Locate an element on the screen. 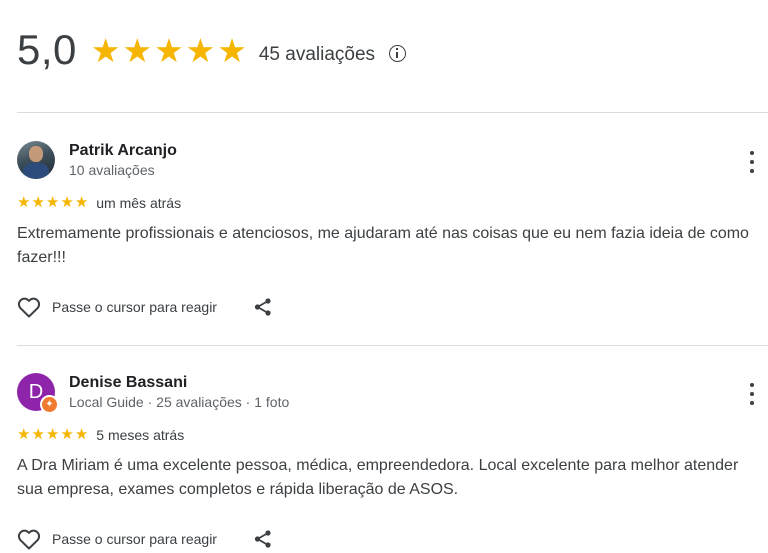 This screenshot has height=553, width=768. rating-summary: 5,0 ★ ★ ★ ★ ★ 45 avaliações is located at coordinates (212, 50).